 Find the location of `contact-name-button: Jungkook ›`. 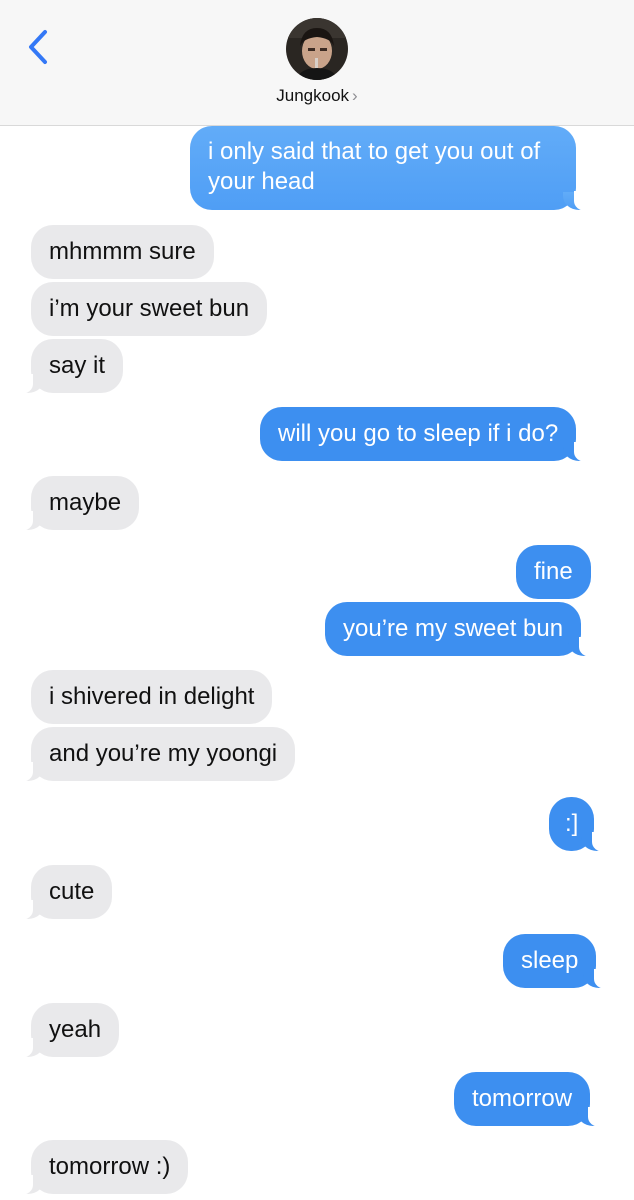

contact-name-button: Jungkook › is located at coordinates (317, 96).